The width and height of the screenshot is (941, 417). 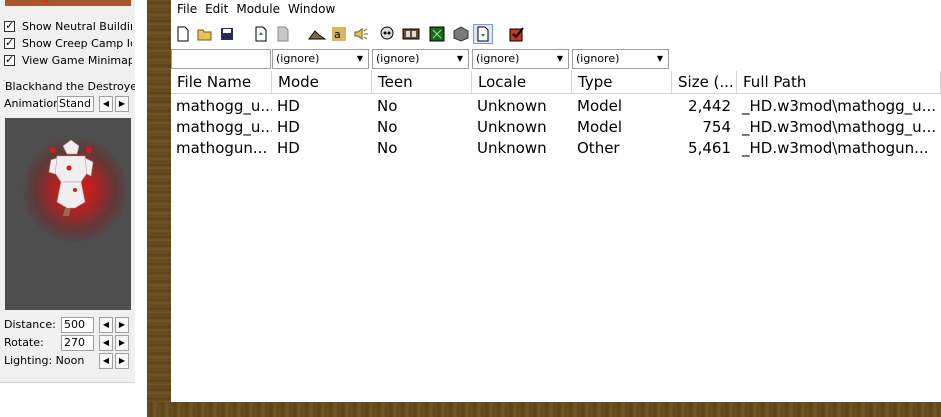 I want to click on checkbox-show-creep-camp: Show Creep Camp Icor, so click(x=68, y=43).